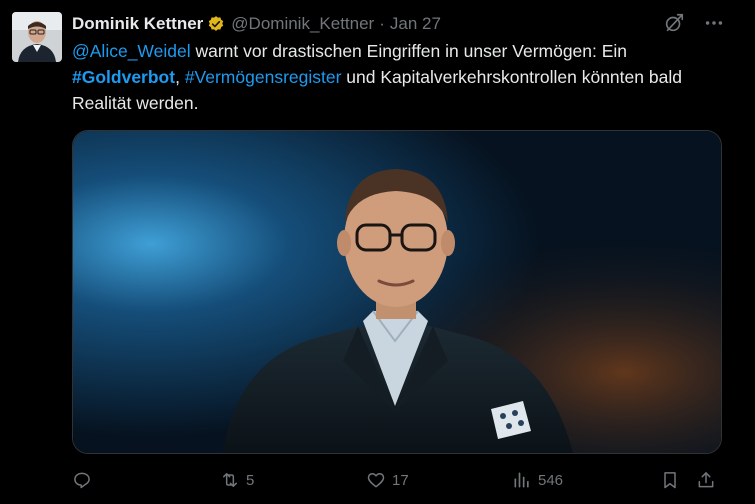 This screenshot has width=755, height=504. I want to click on grok-icon, so click(674, 23).